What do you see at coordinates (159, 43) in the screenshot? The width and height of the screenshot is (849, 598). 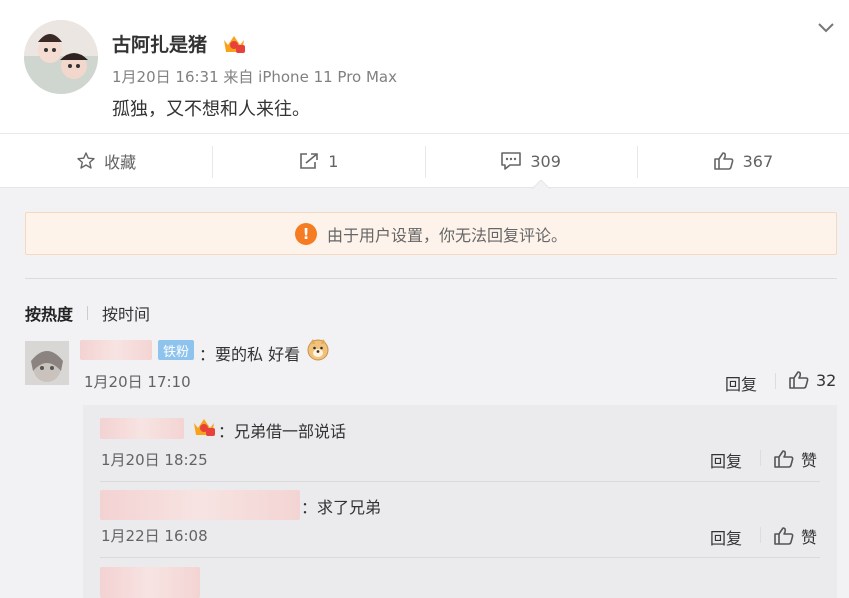 I see `author-name: 古阿扎是猪` at bounding box center [159, 43].